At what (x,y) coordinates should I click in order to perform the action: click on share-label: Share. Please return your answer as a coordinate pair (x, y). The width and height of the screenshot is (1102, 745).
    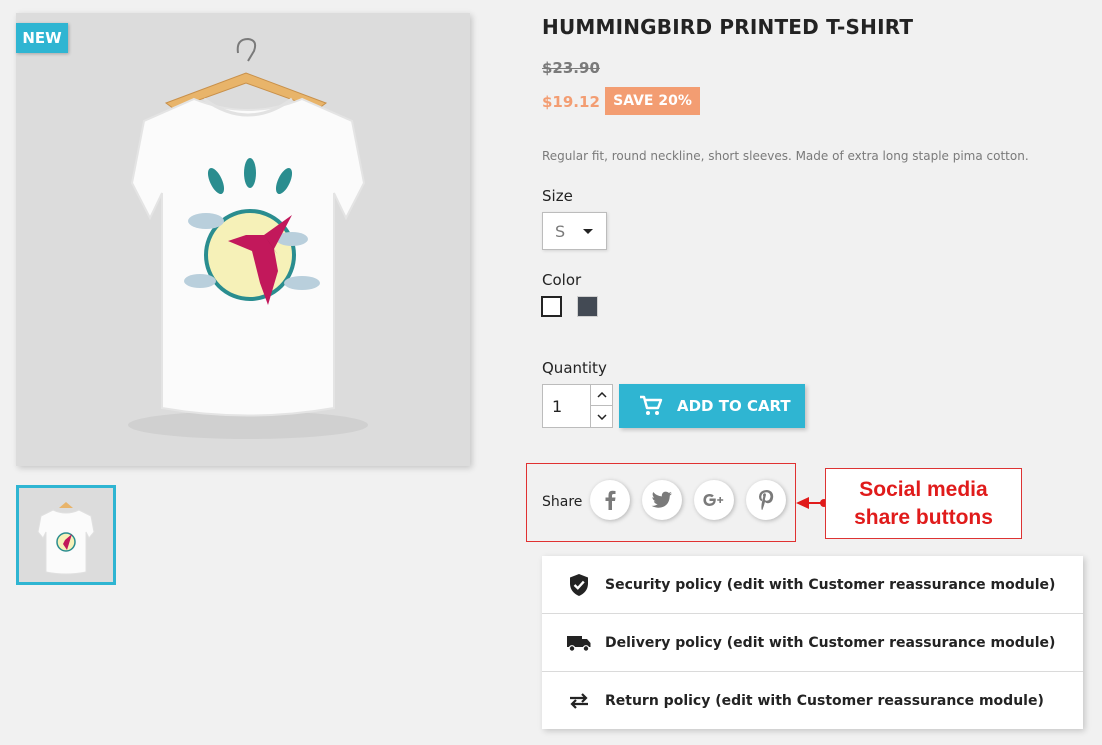
    Looking at the image, I should click on (562, 502).